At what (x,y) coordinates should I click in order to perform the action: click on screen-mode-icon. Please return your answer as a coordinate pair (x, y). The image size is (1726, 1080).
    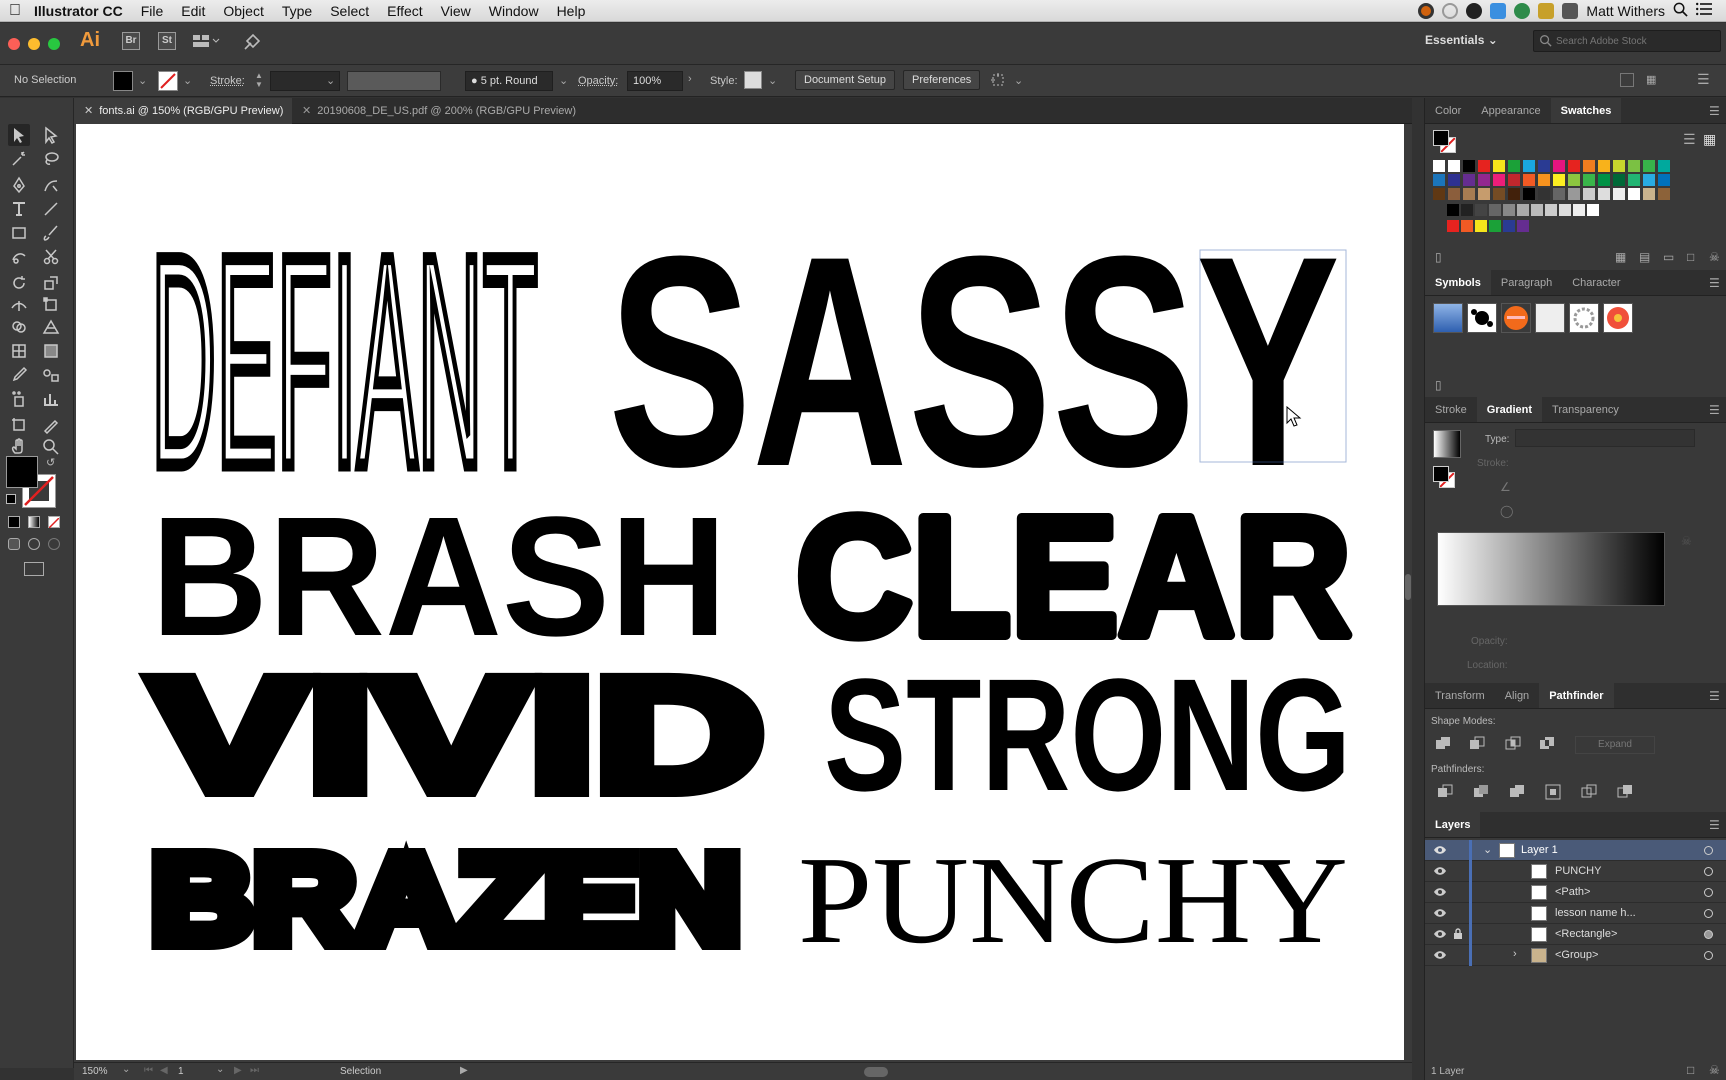
    Looking at the image, I should click on (34, 569).